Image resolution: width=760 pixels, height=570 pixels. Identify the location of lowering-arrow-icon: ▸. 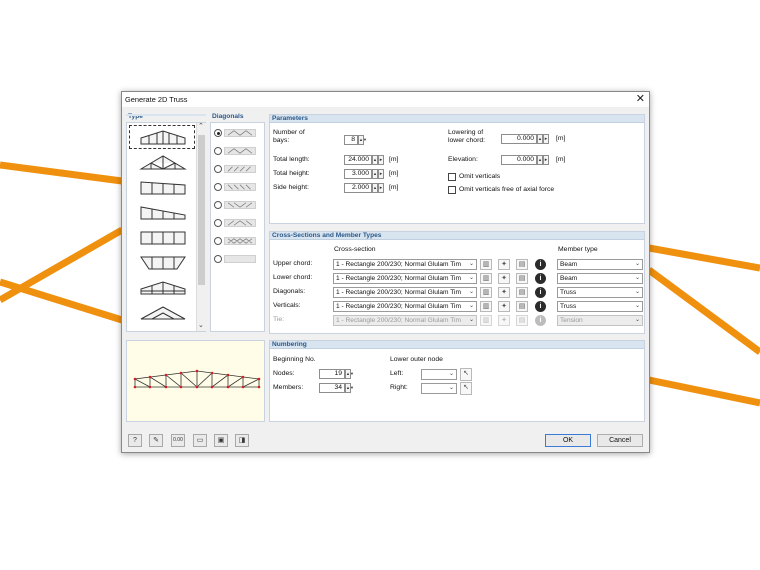
(546, 139).